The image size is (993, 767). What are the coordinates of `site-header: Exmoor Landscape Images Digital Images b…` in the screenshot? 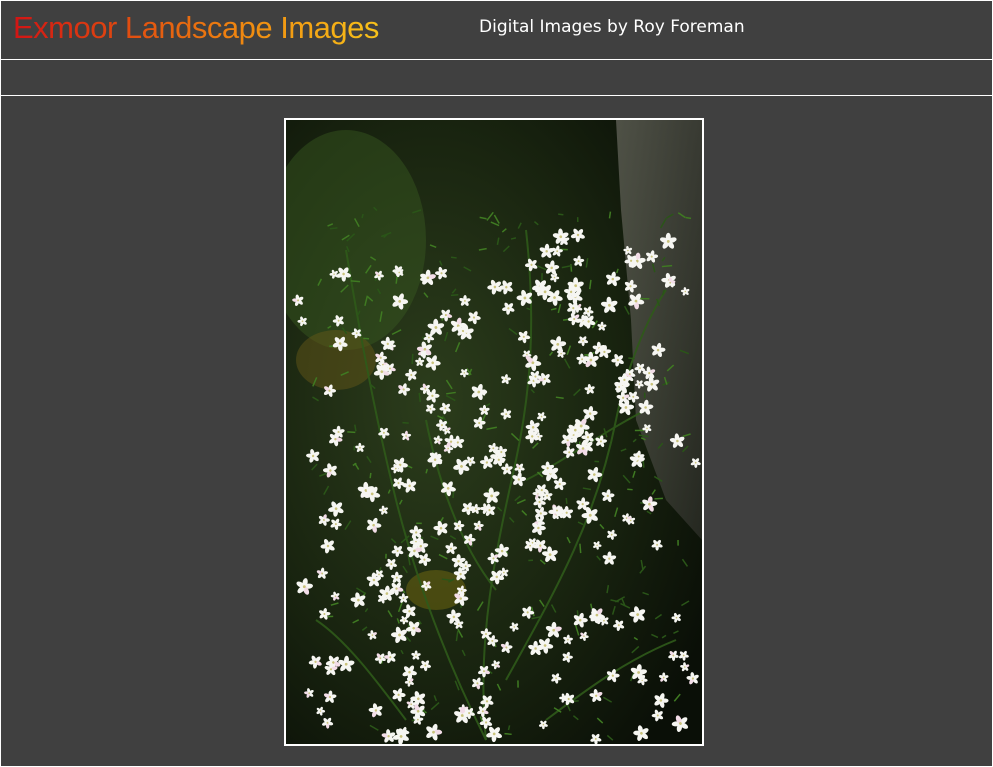 It's located at (496, 30).